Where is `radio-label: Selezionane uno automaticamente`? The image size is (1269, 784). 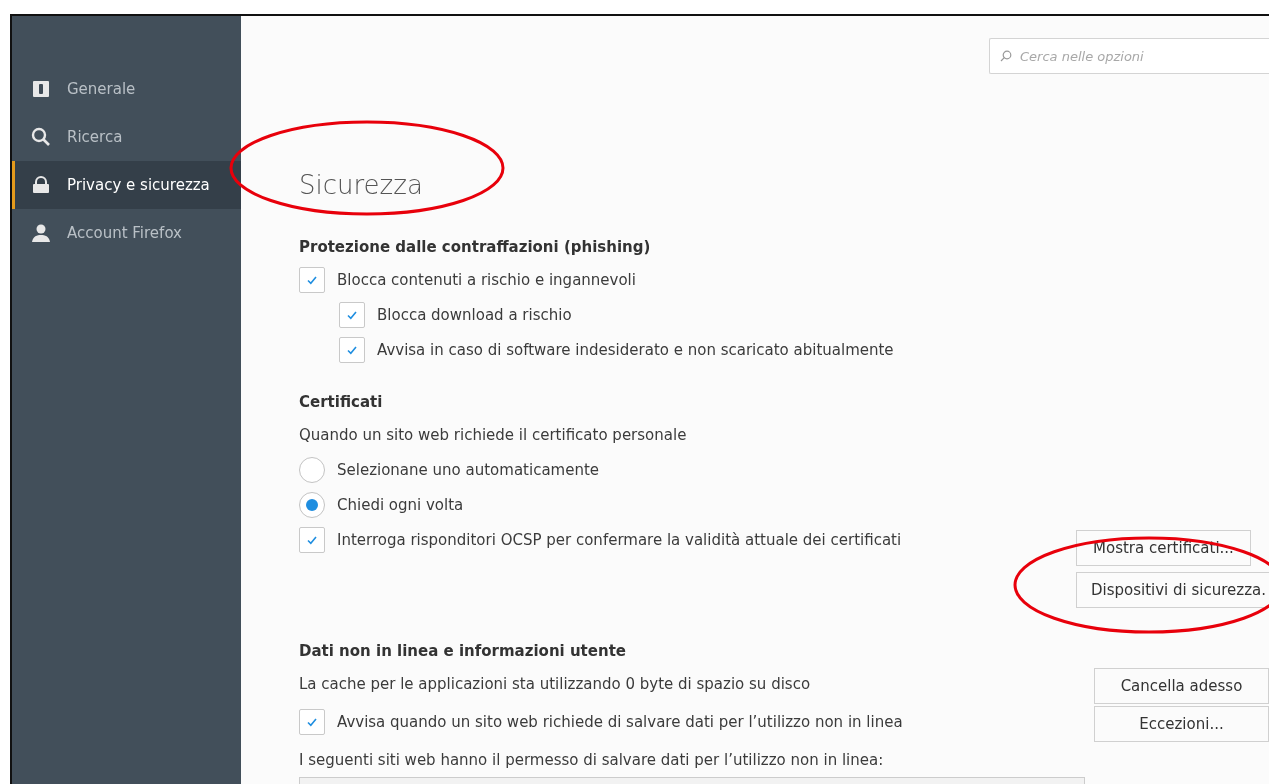 radio-label: Selezionane uno automaticamente is located at coordinates (468, 469).